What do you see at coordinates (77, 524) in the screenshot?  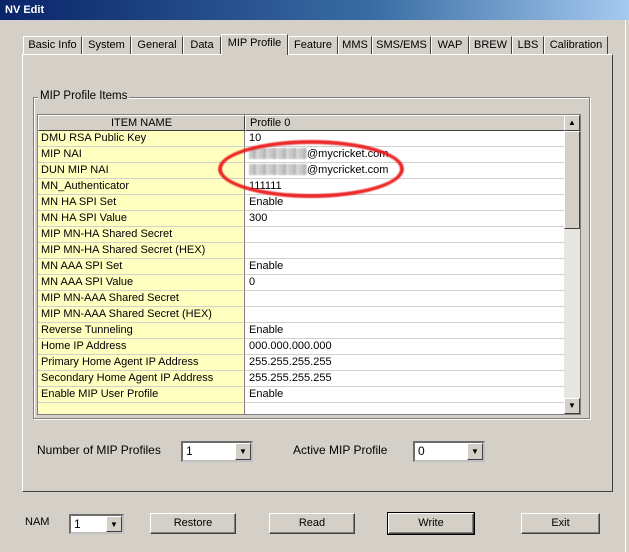 I see `nam-value: 1` at bounding box center [77, 524].